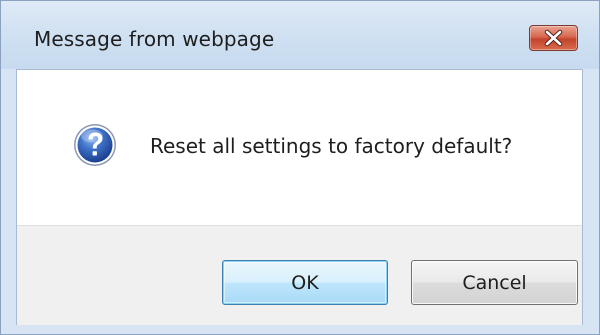 The image size is (600, 335). I want to click on dialog-title: Message from webpage, so click(154, 39).